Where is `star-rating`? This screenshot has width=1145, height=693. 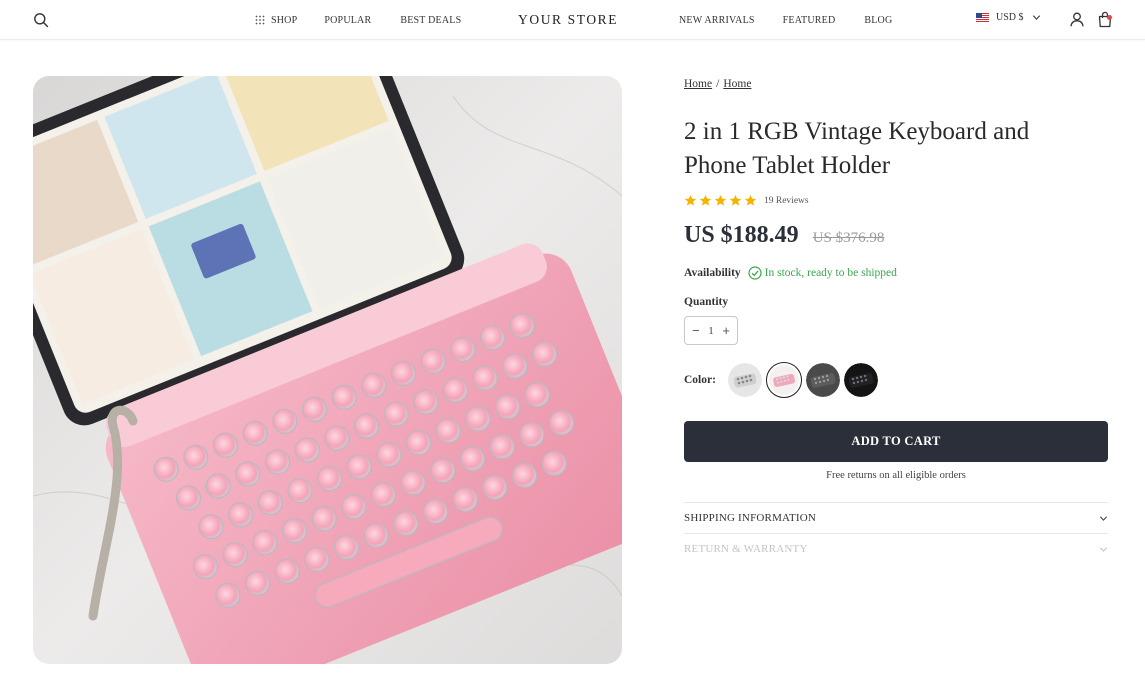 star-rating is located at coordinates (720, 200).